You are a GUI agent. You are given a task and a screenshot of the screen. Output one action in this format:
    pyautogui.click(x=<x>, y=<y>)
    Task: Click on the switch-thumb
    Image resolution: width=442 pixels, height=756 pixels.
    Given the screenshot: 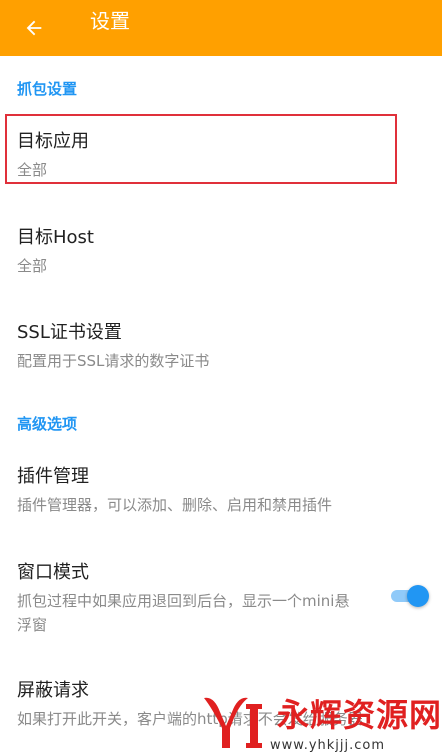 What is the action you would take?
    pyautogui.click(x=418, y=596)
    